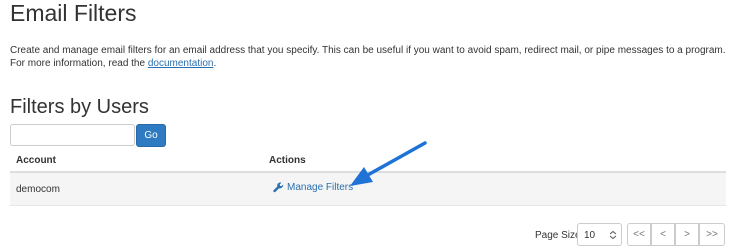 This screenshot has height=250, width=736. Describe the element at coordinates (136, 161) in the screenshot. I see `column-header-account: Account` at that location.